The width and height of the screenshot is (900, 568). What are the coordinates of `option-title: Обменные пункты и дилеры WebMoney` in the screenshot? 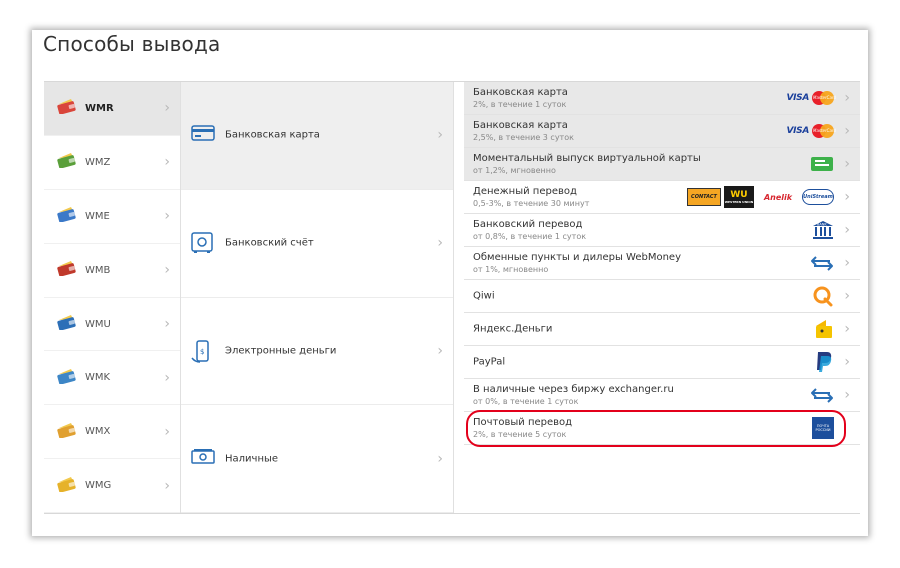 It's located at (577, 257).